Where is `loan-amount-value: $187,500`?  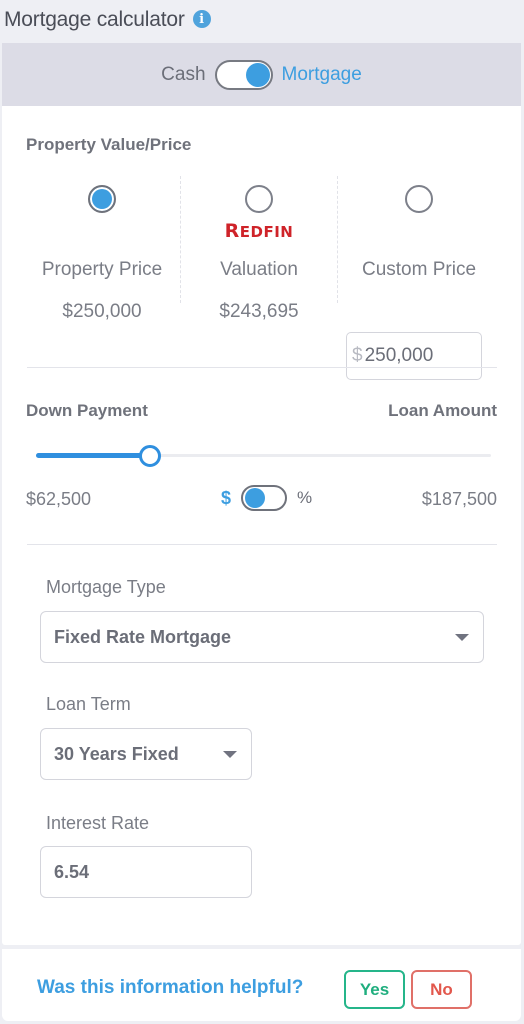 loan-amount-value: $187,500 is located at coordinates (459, 499).